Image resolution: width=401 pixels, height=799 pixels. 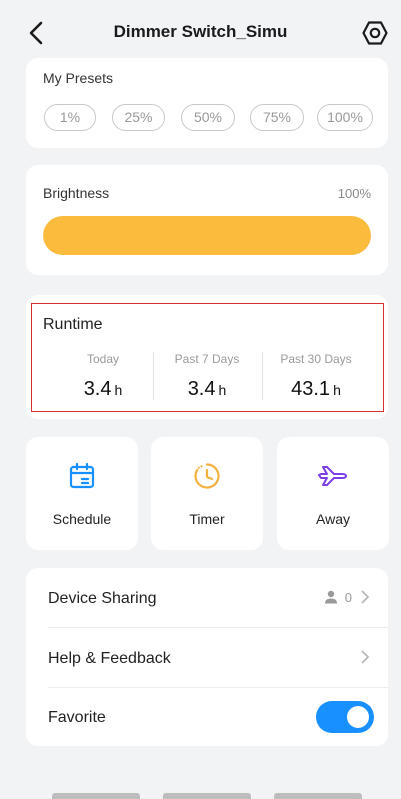 What do you see at coordinates (109, 658) in the screenshot?
I see `help-feedback-label: Help & Feedback` at bounding box center [109, 658].